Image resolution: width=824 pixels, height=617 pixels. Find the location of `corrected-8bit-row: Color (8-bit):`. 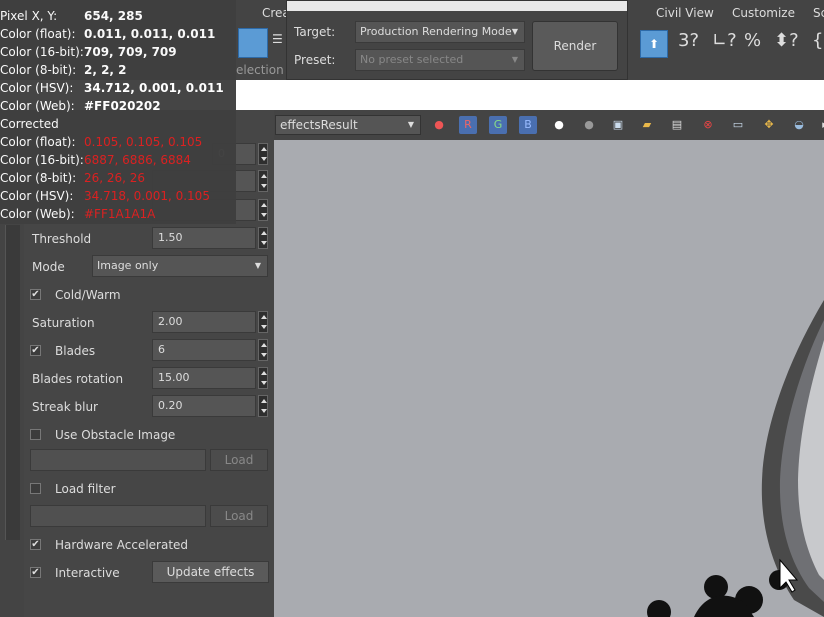

corrected-8bit-row: Color (8-bit): is located at coordinates (38, 178).